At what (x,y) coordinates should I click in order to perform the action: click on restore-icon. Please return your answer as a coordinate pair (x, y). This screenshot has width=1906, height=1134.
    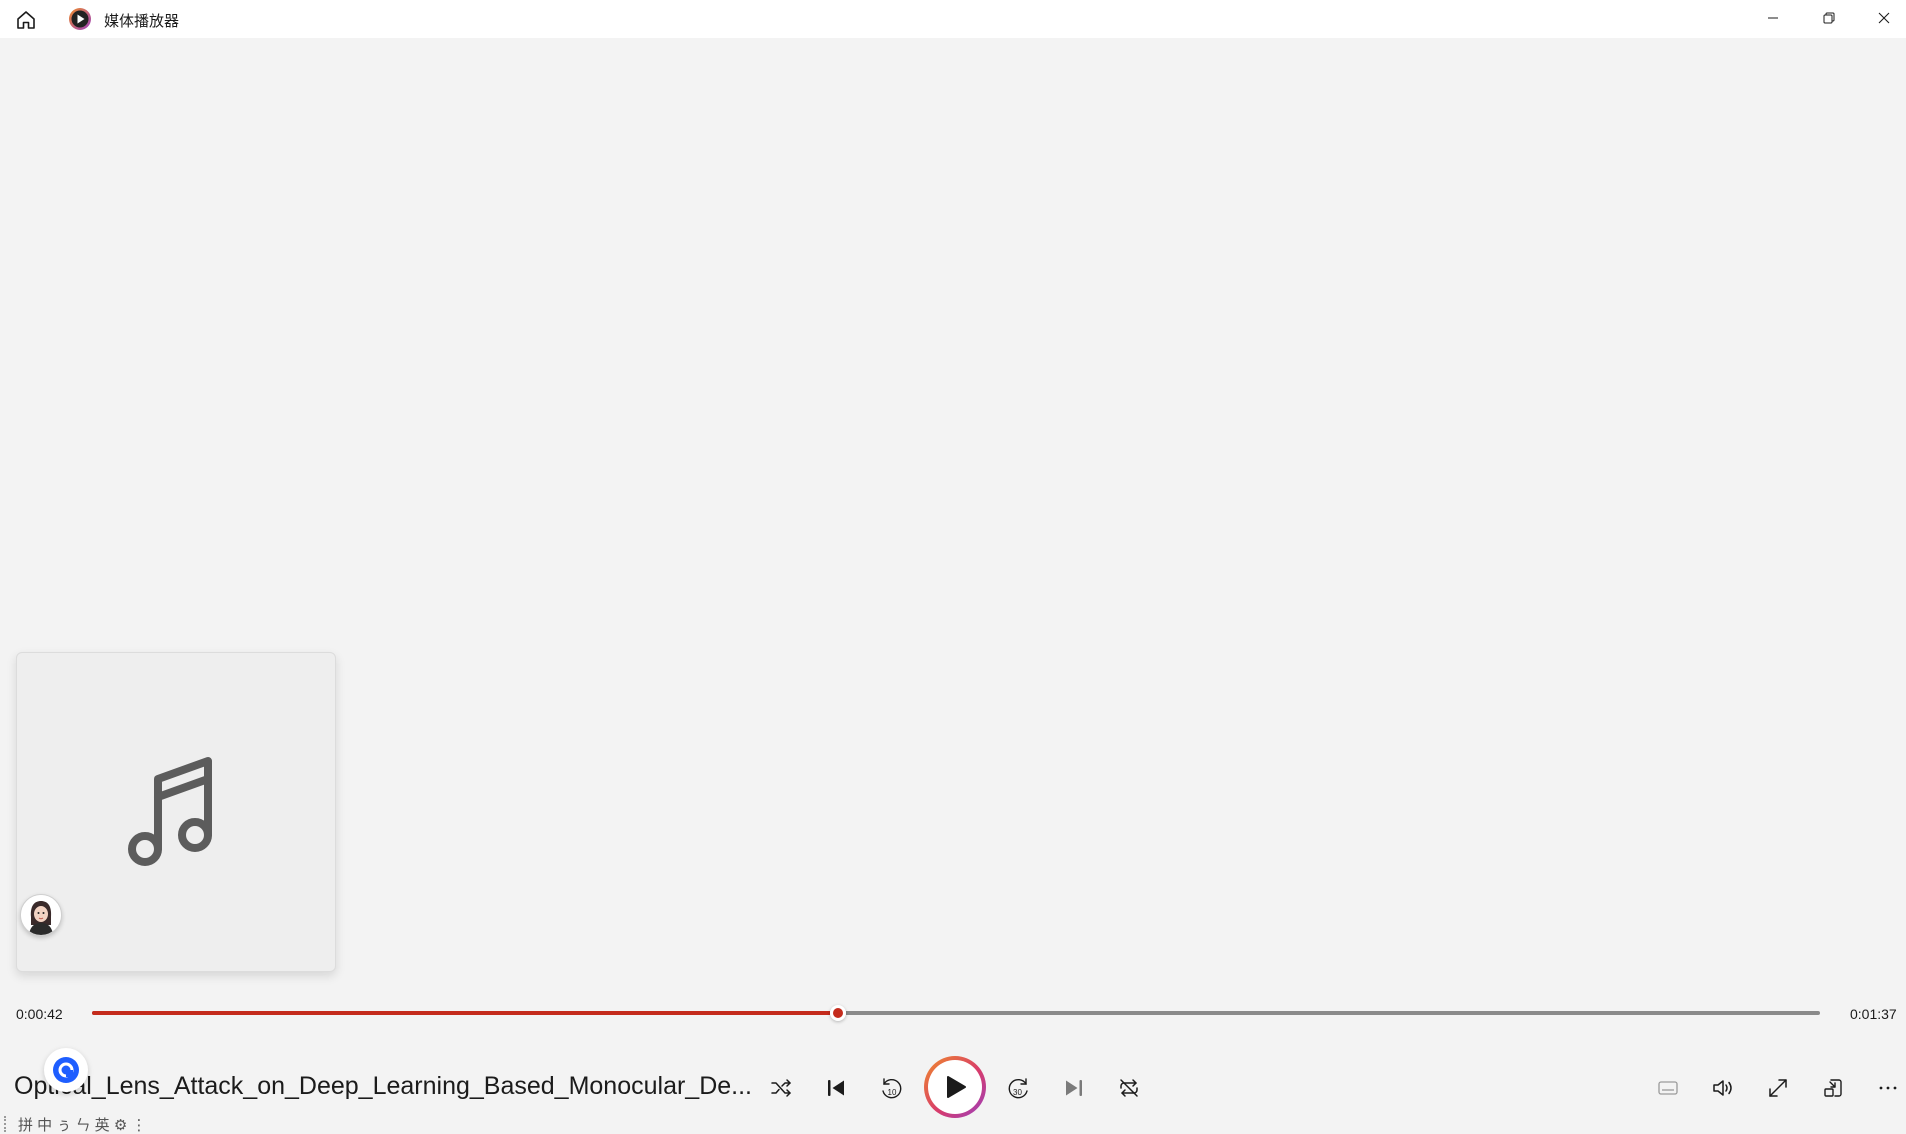
    Looking at the image, I should click on (1829, 18).